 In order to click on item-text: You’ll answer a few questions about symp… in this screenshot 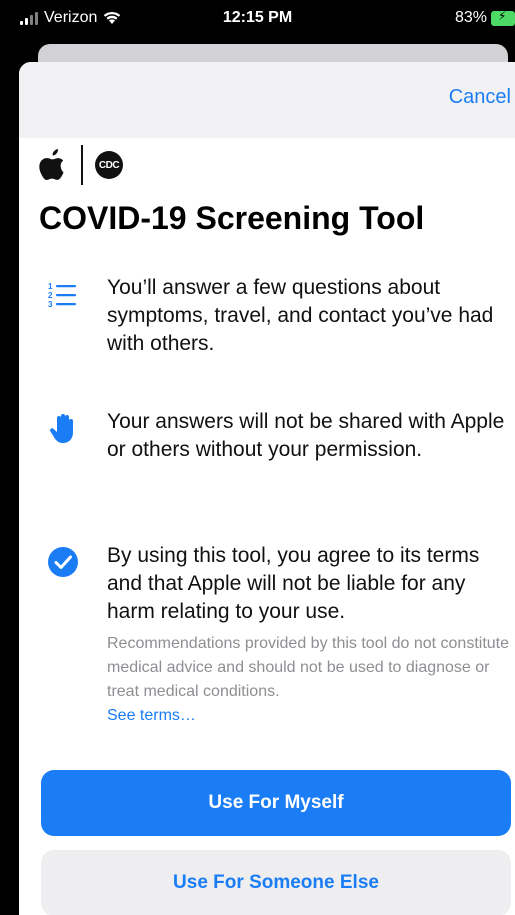, I will do `click(300, 315)`.